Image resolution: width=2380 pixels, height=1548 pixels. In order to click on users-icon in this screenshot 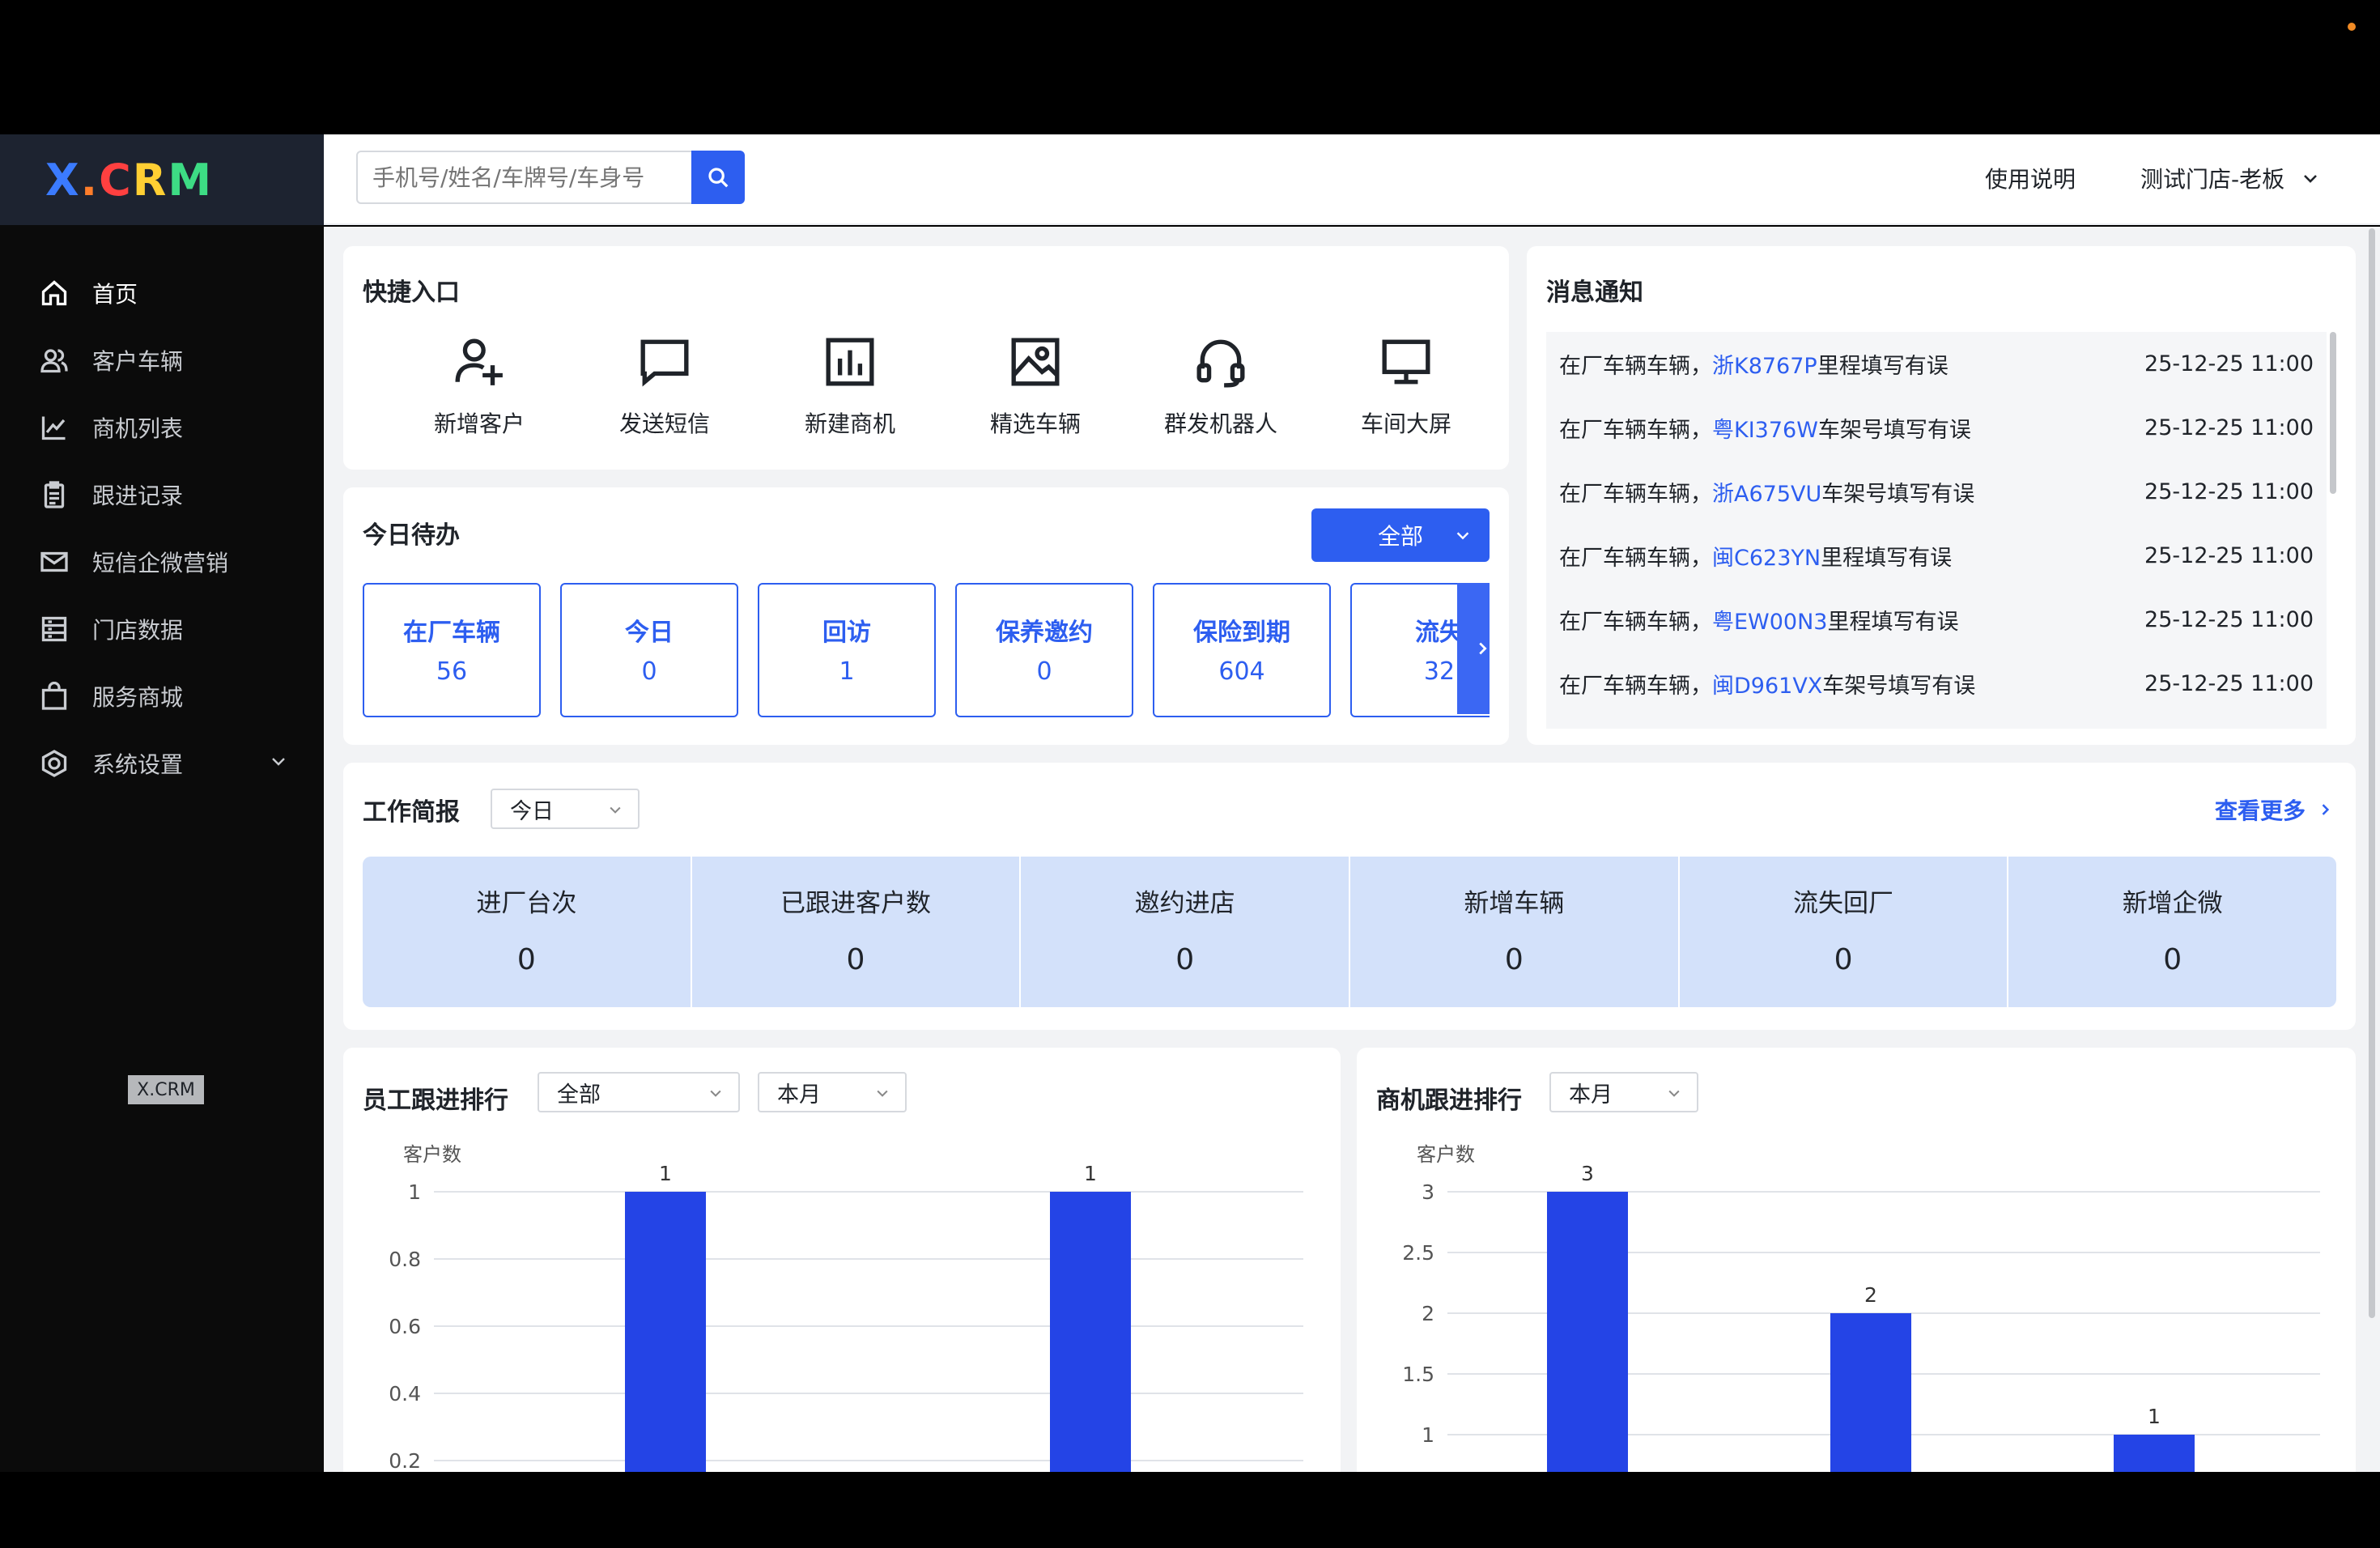, I will do `click(55, 360)`.